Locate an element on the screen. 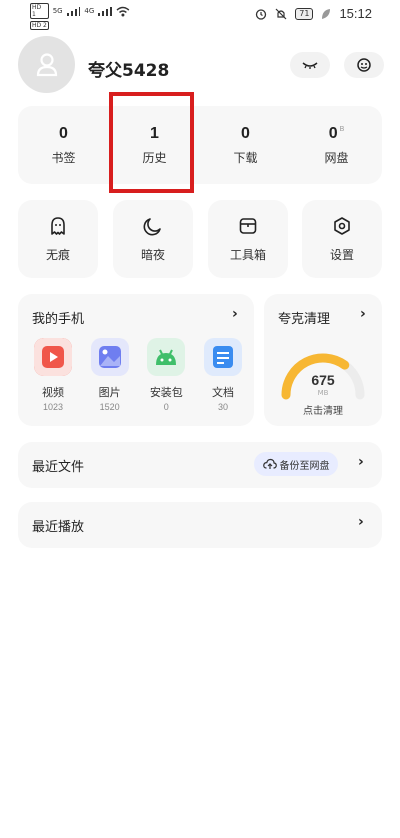 This screenshot has width=400, height=838. tool-label: 设置 is located at coordinates (341, 254).